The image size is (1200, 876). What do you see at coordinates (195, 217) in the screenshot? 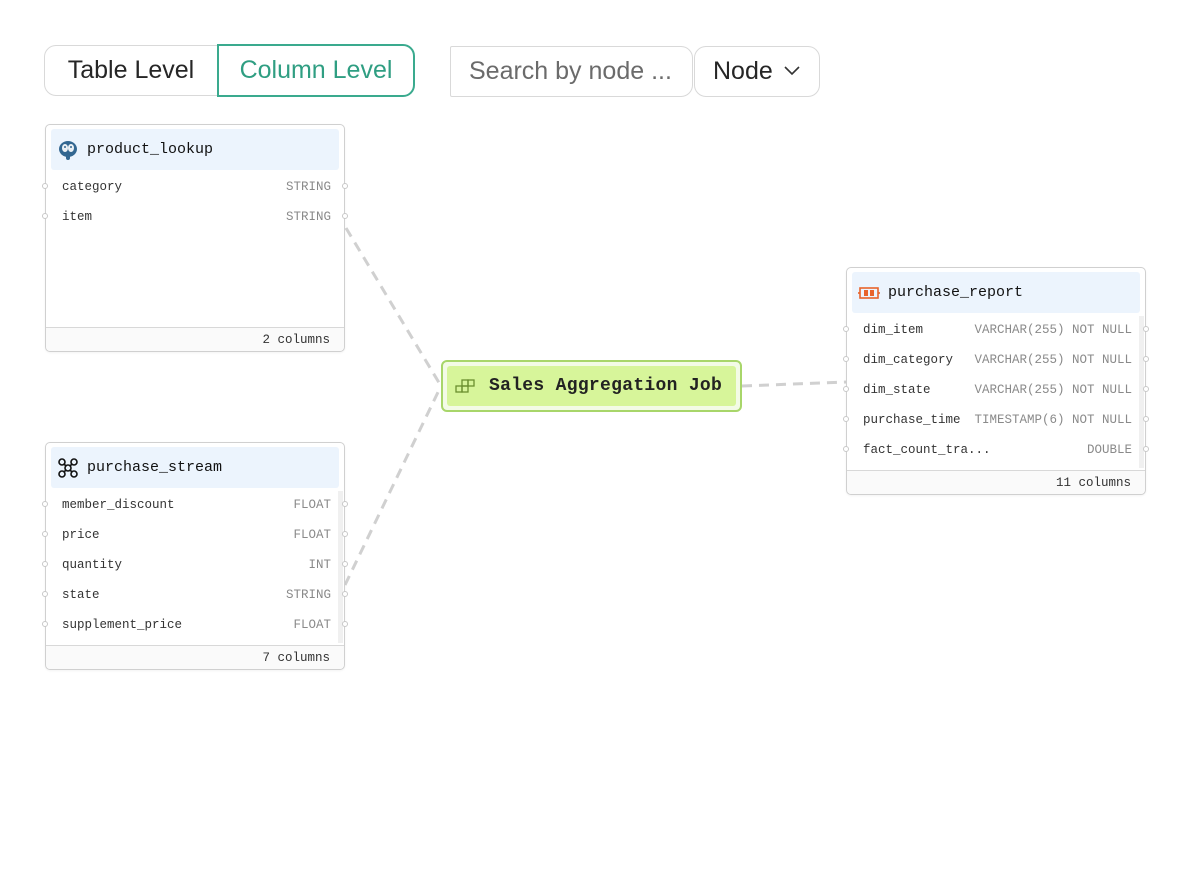
I see `column-row: item STRING` at bounding box center [195, 217].